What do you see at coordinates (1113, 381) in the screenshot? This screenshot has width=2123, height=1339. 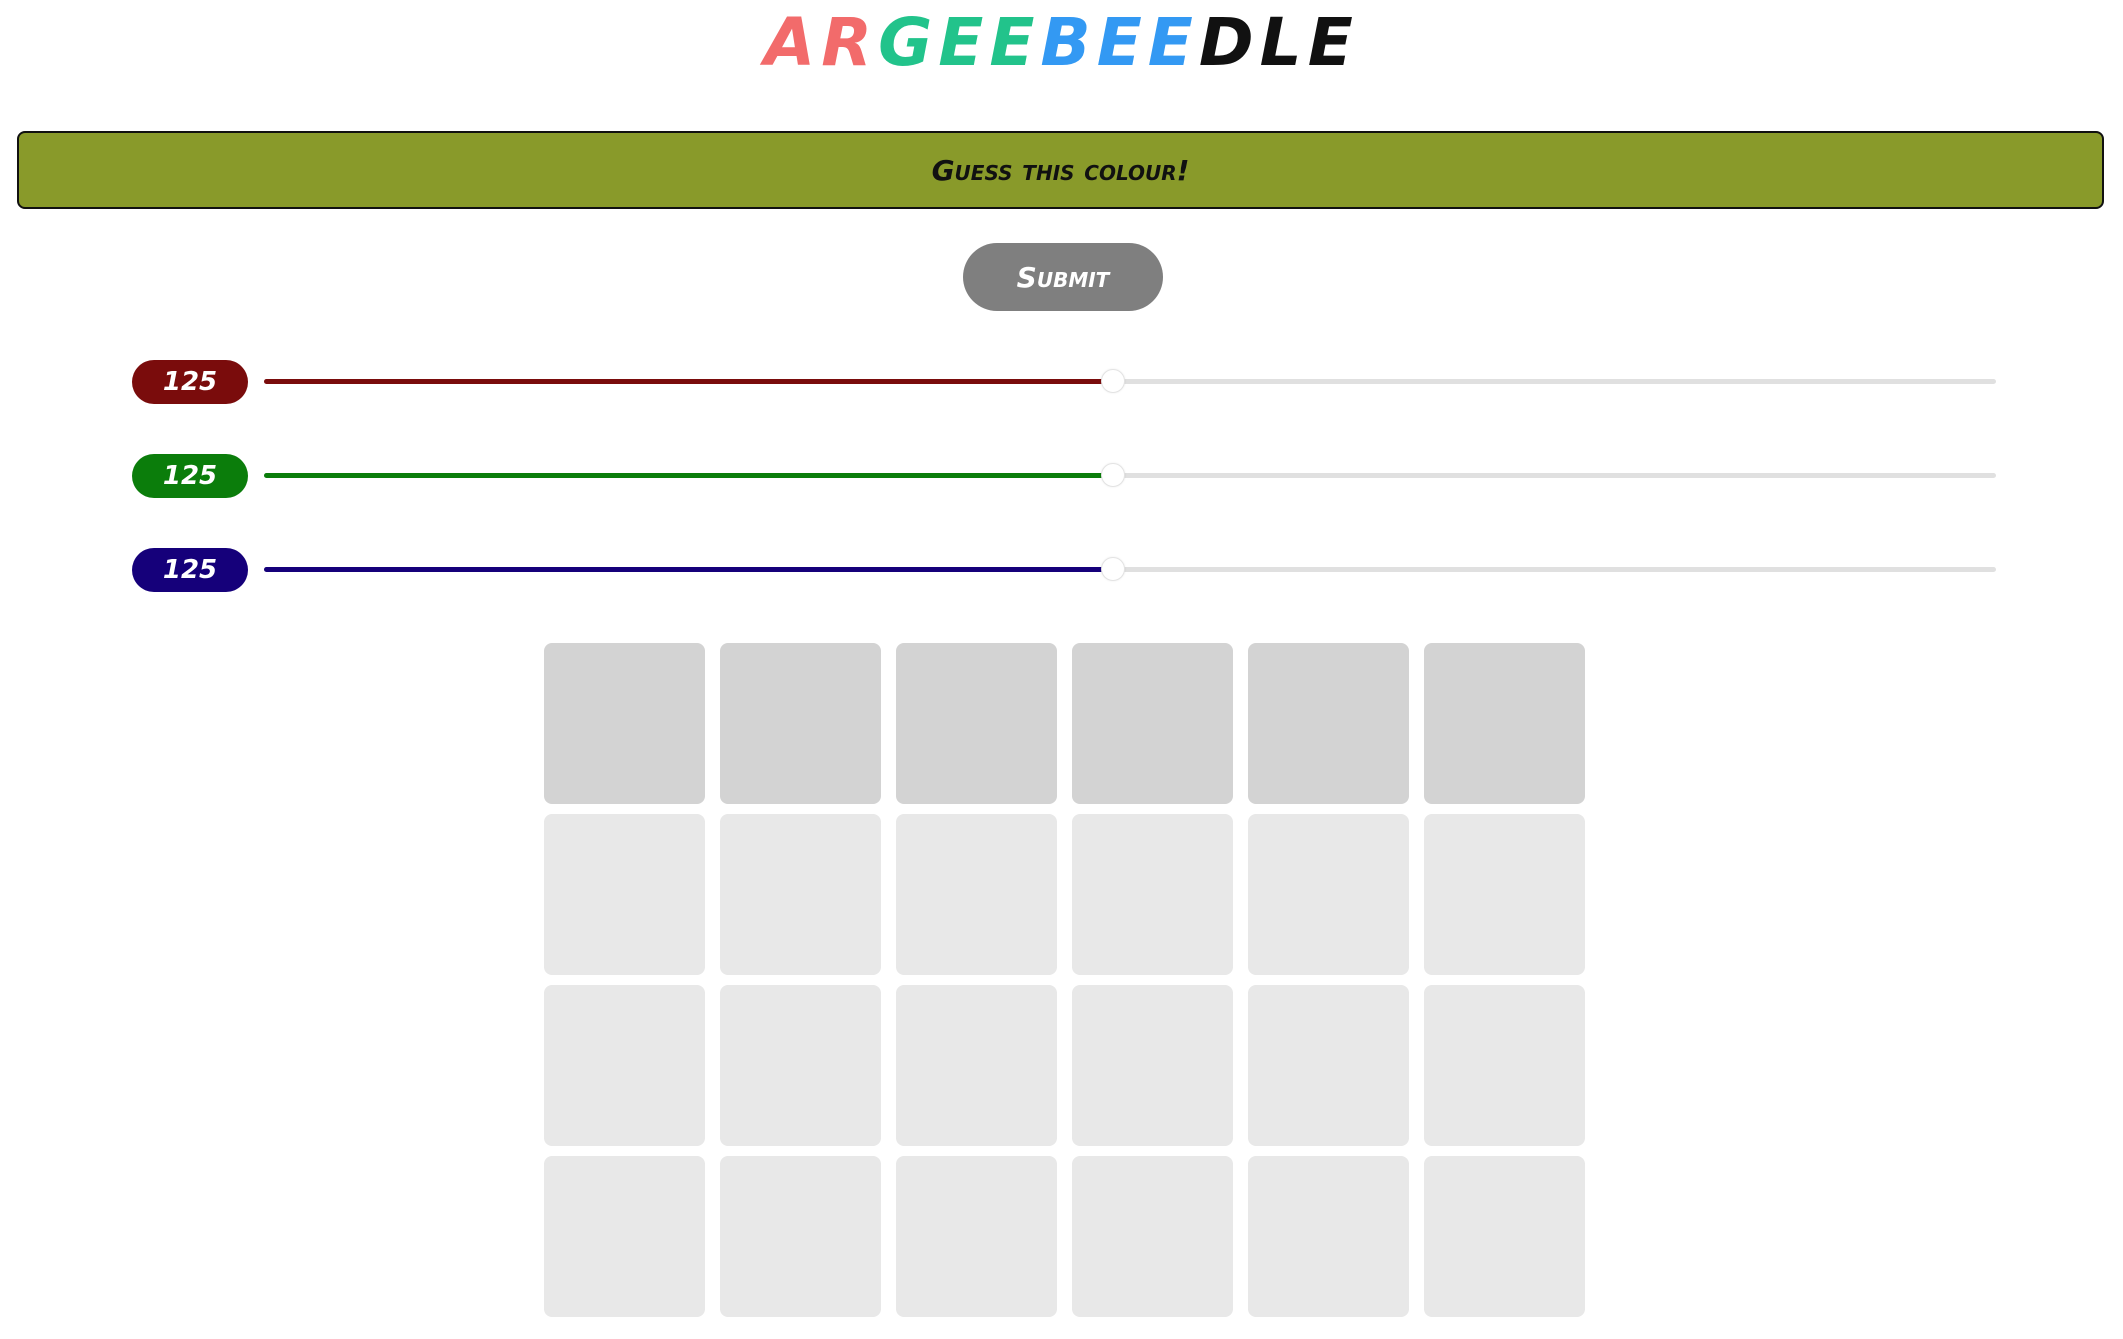 I see `red-slider-thumb` at bounding box center [1113, 381].